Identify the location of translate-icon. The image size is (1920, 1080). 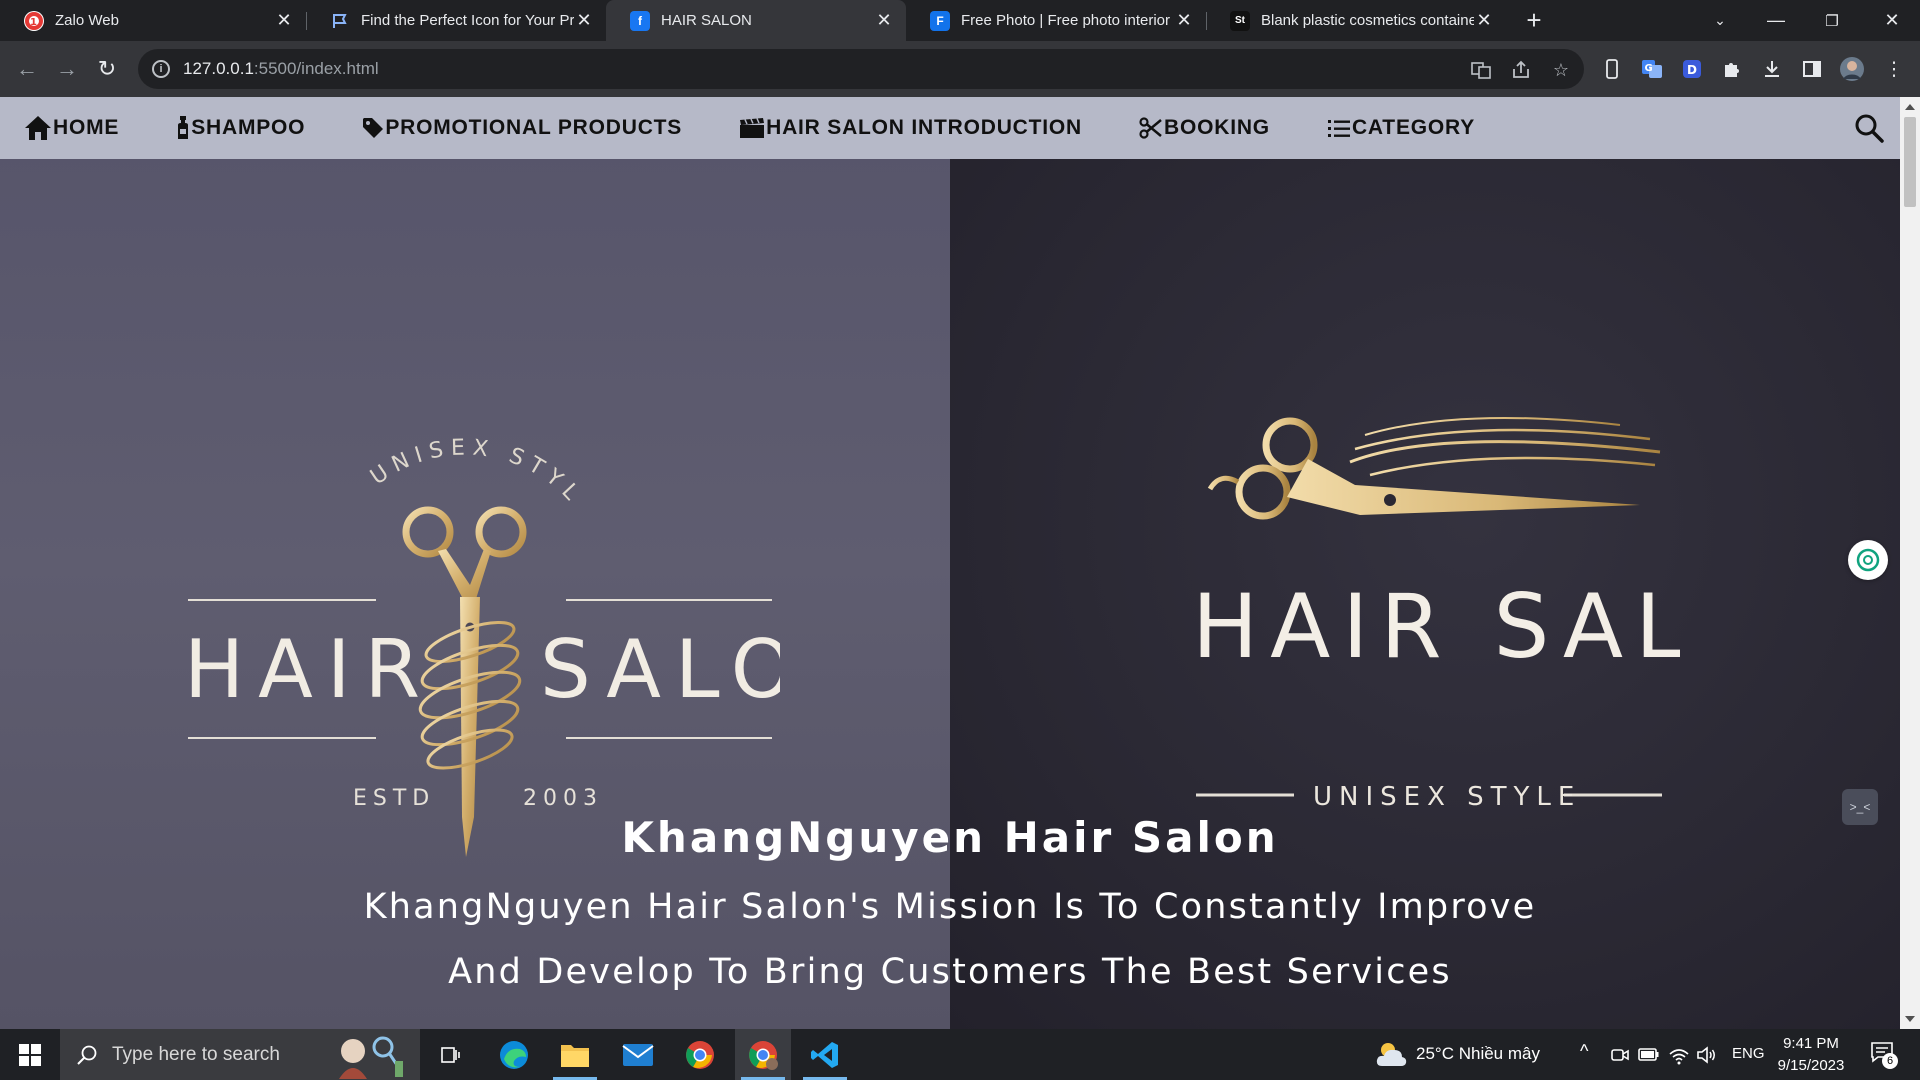
(1481, 70).